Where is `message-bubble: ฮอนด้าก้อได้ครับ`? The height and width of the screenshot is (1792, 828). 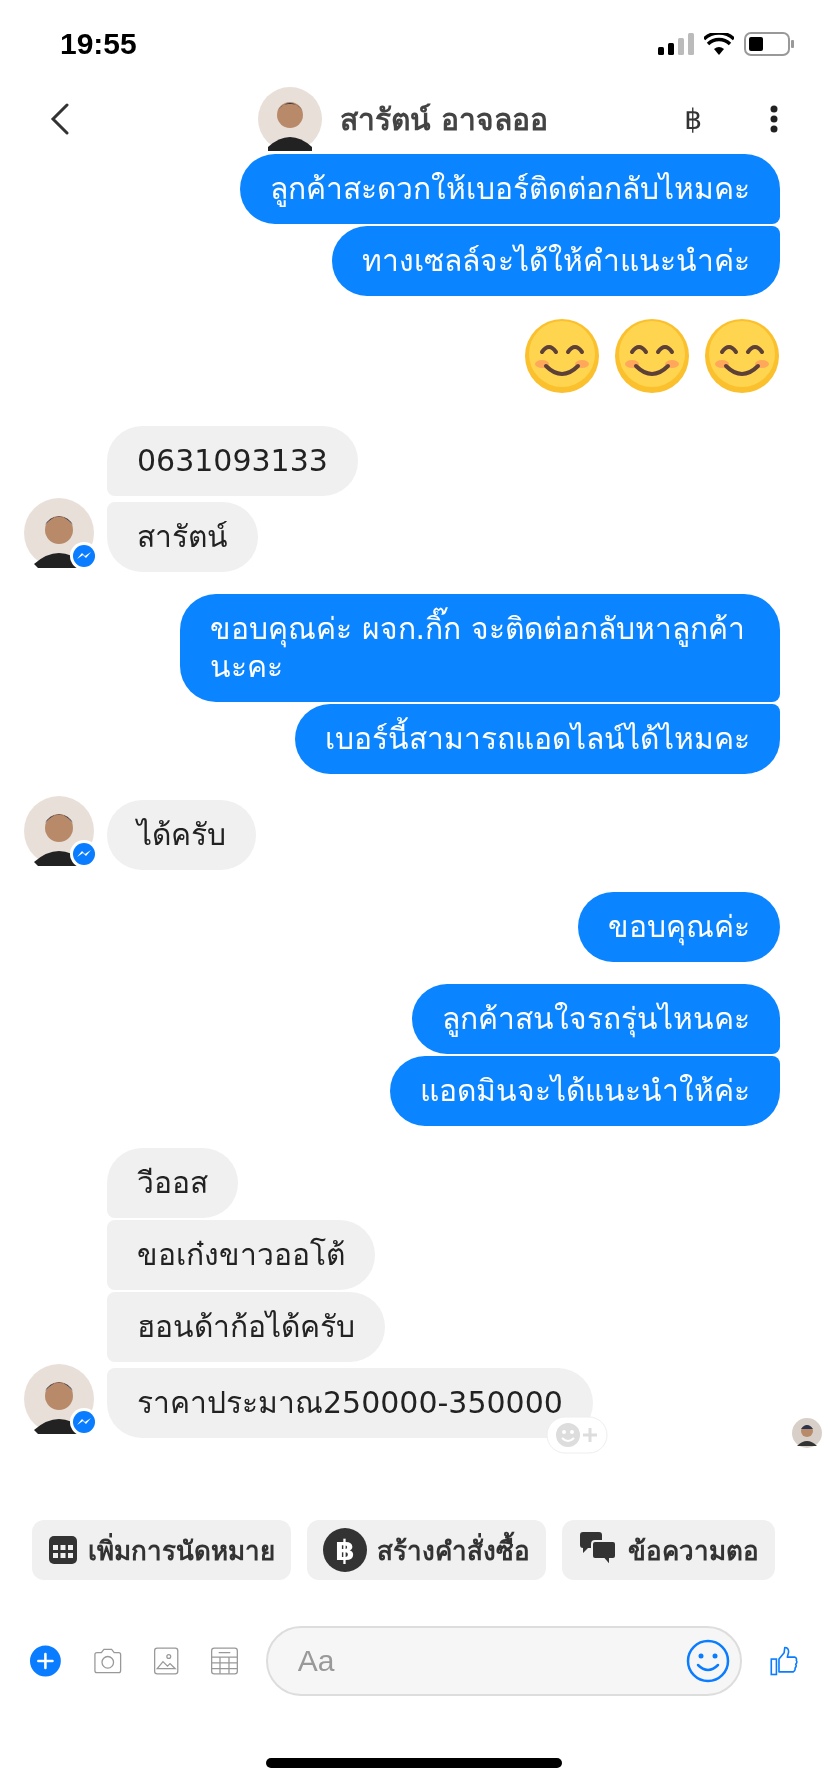
message-bubble: ฮอนด้าก้อได้ครับ is located at coordinates (246, 1327).